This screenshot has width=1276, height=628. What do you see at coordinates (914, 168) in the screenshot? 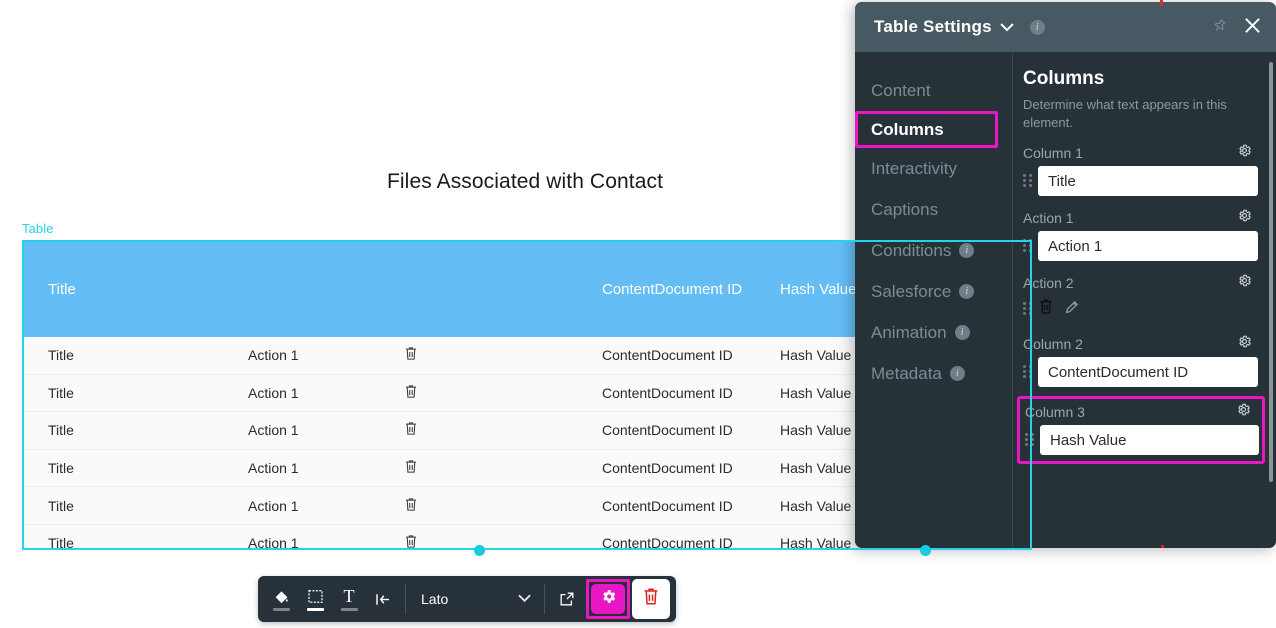
I see `nav-item-label: Interactivity` at bounding box center [914, 168].